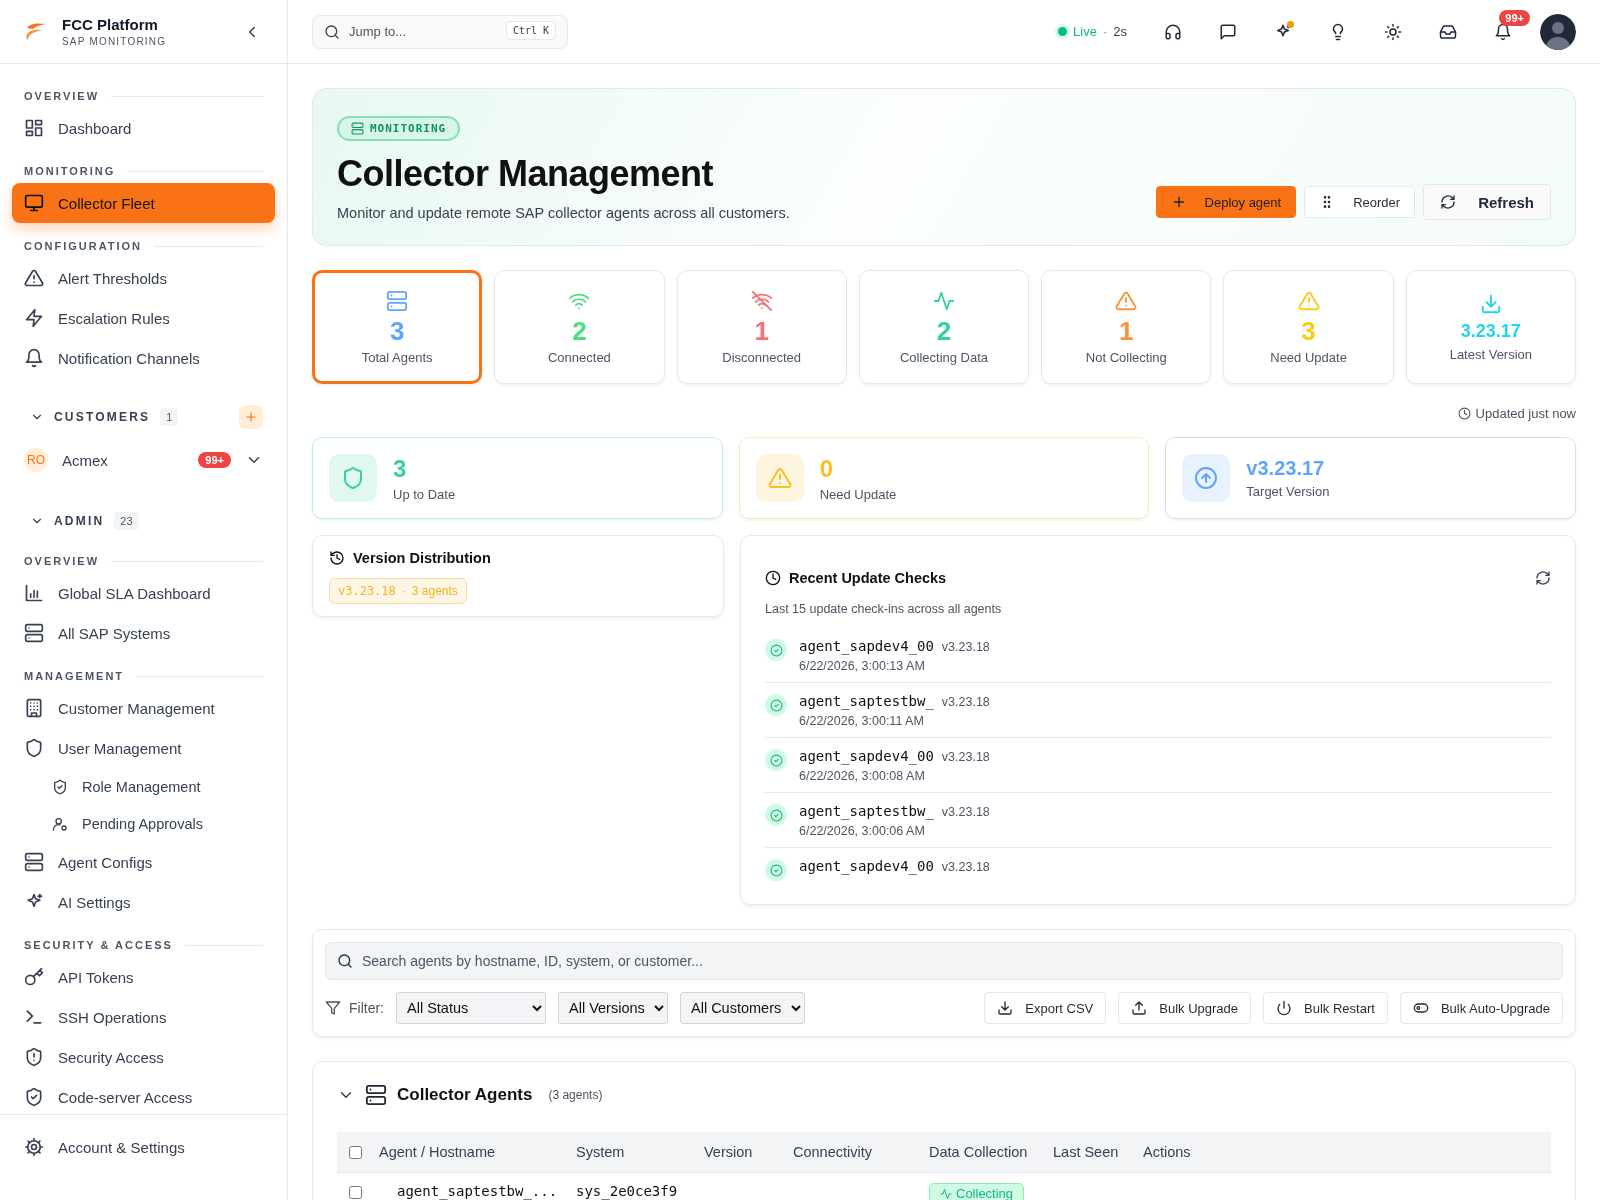  What do you see at coordinates (143, 748) in the screenshot?
I see `nav-item: User Management` at bounding box center [143, 748].